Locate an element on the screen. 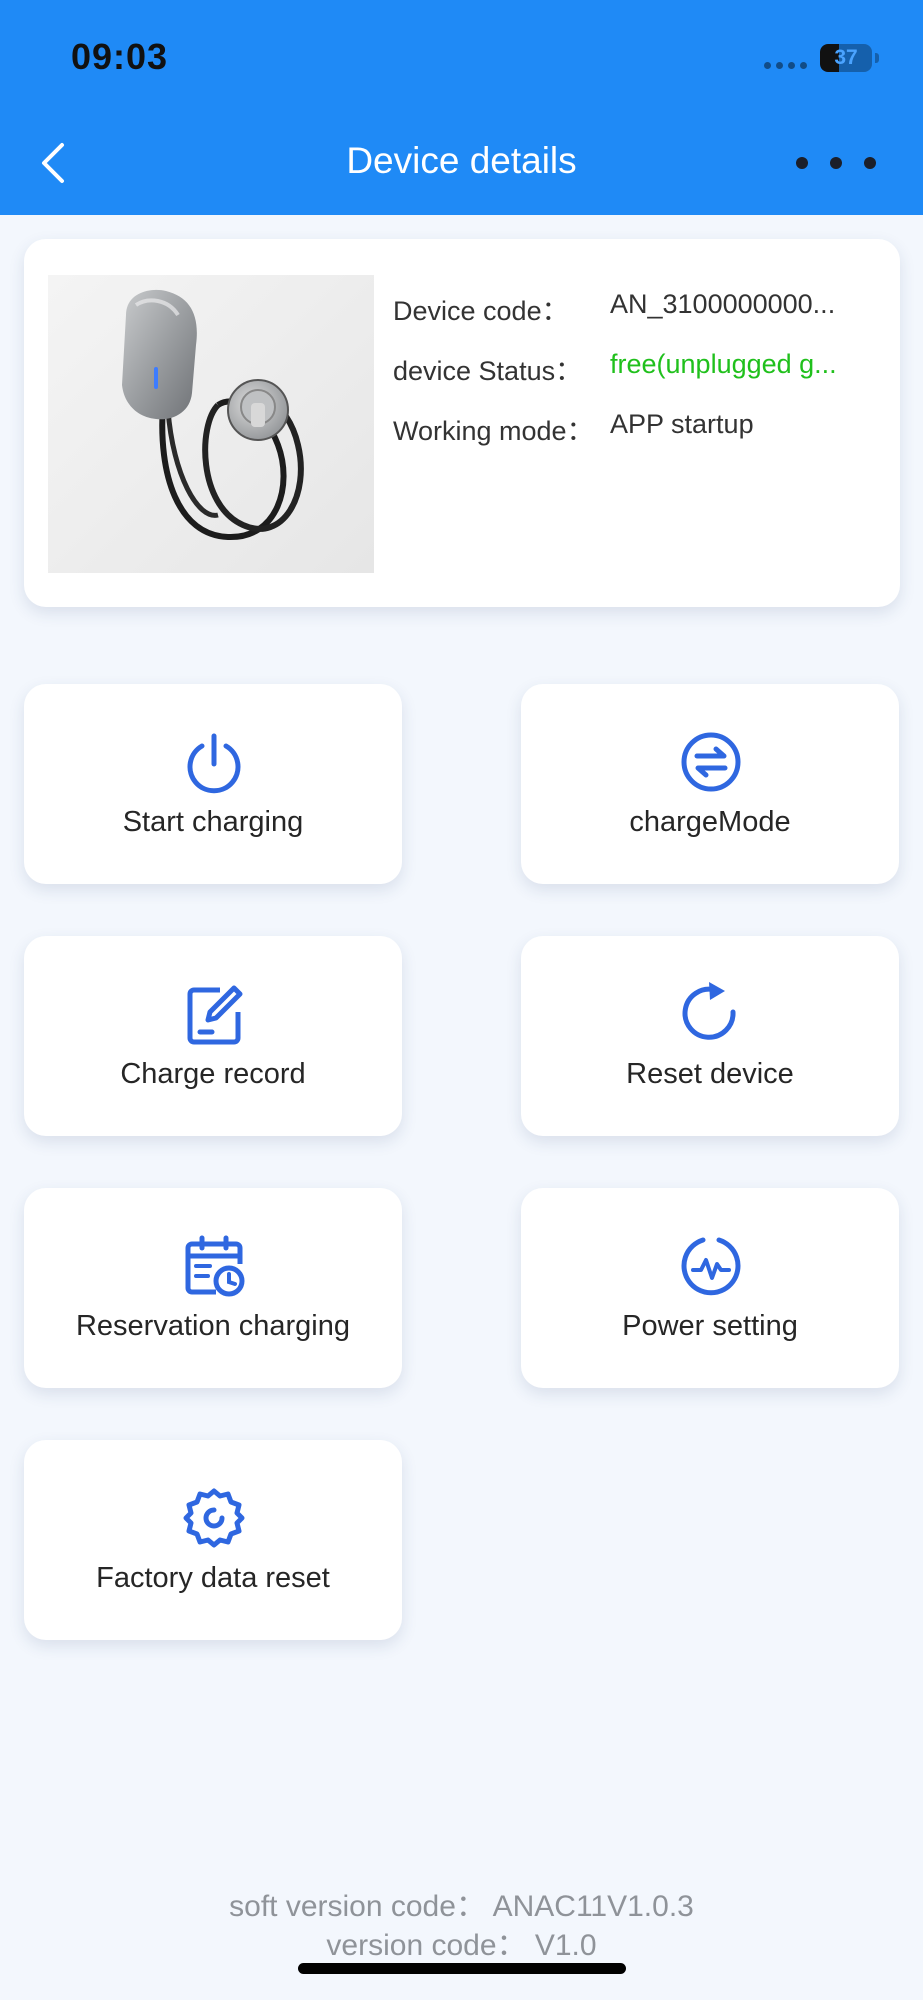  edit-note-icon is located at coordinates (215, 1015).